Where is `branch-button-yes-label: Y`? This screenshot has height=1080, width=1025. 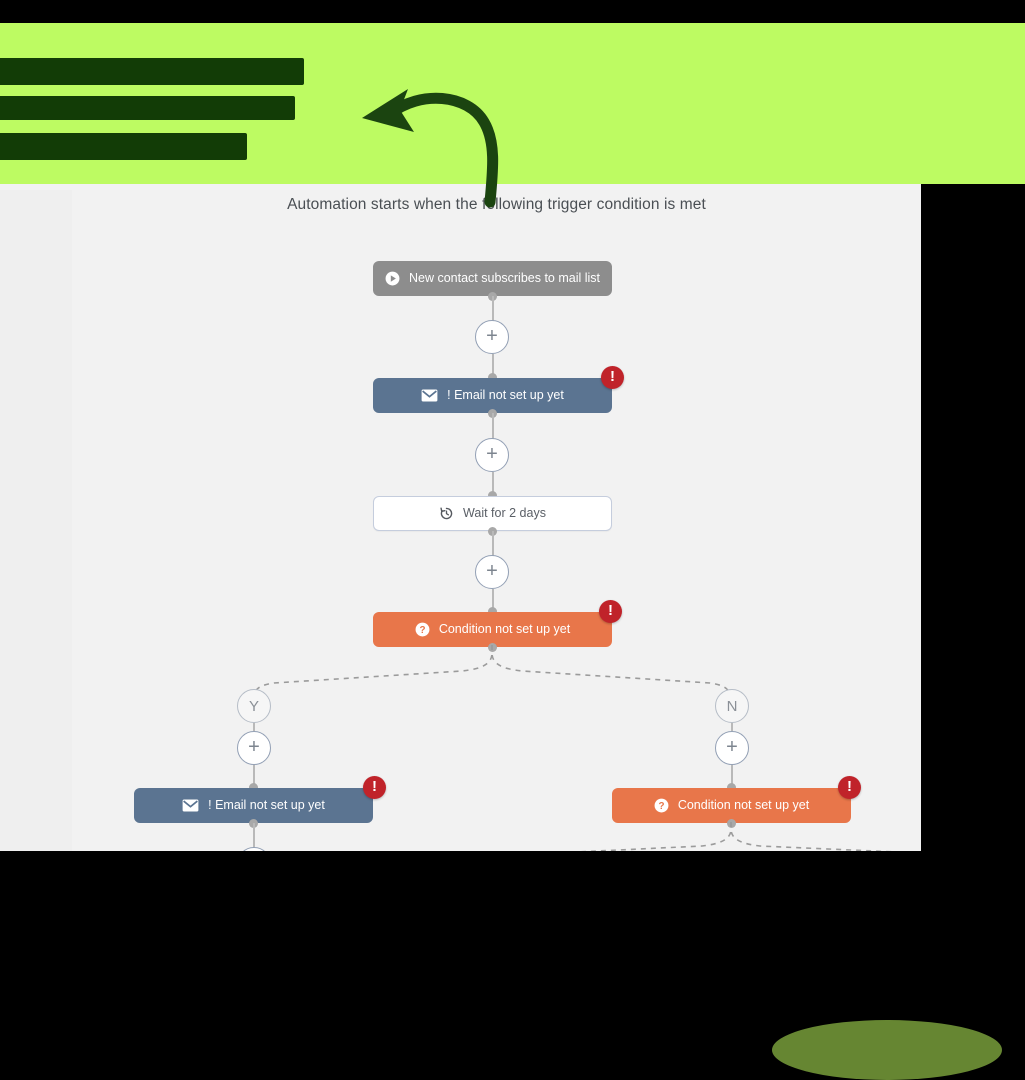
branch-button-yes-label: Y is located at coordinates (253, 706).